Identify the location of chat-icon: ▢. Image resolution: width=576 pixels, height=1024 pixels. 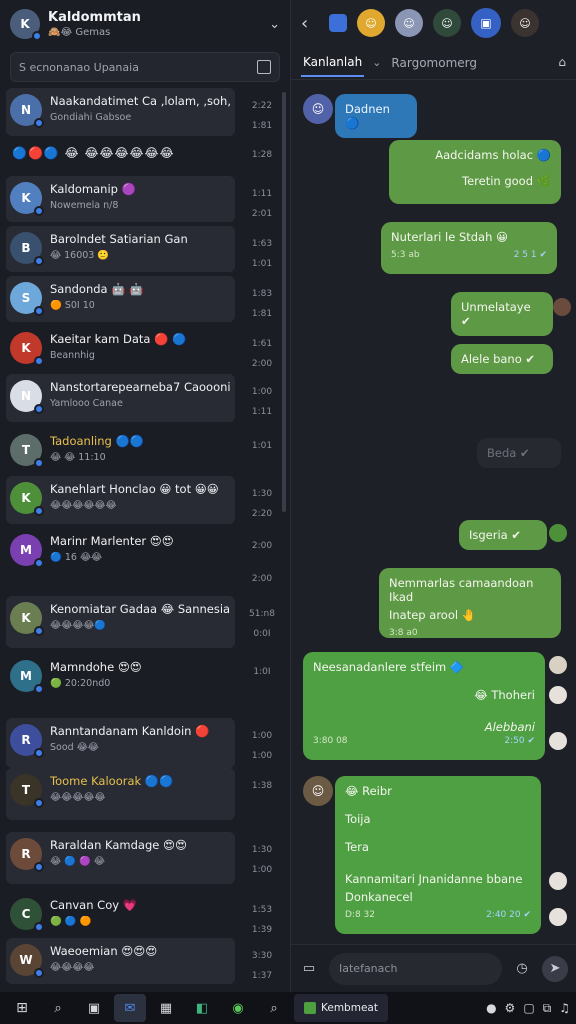
(528, 1008).